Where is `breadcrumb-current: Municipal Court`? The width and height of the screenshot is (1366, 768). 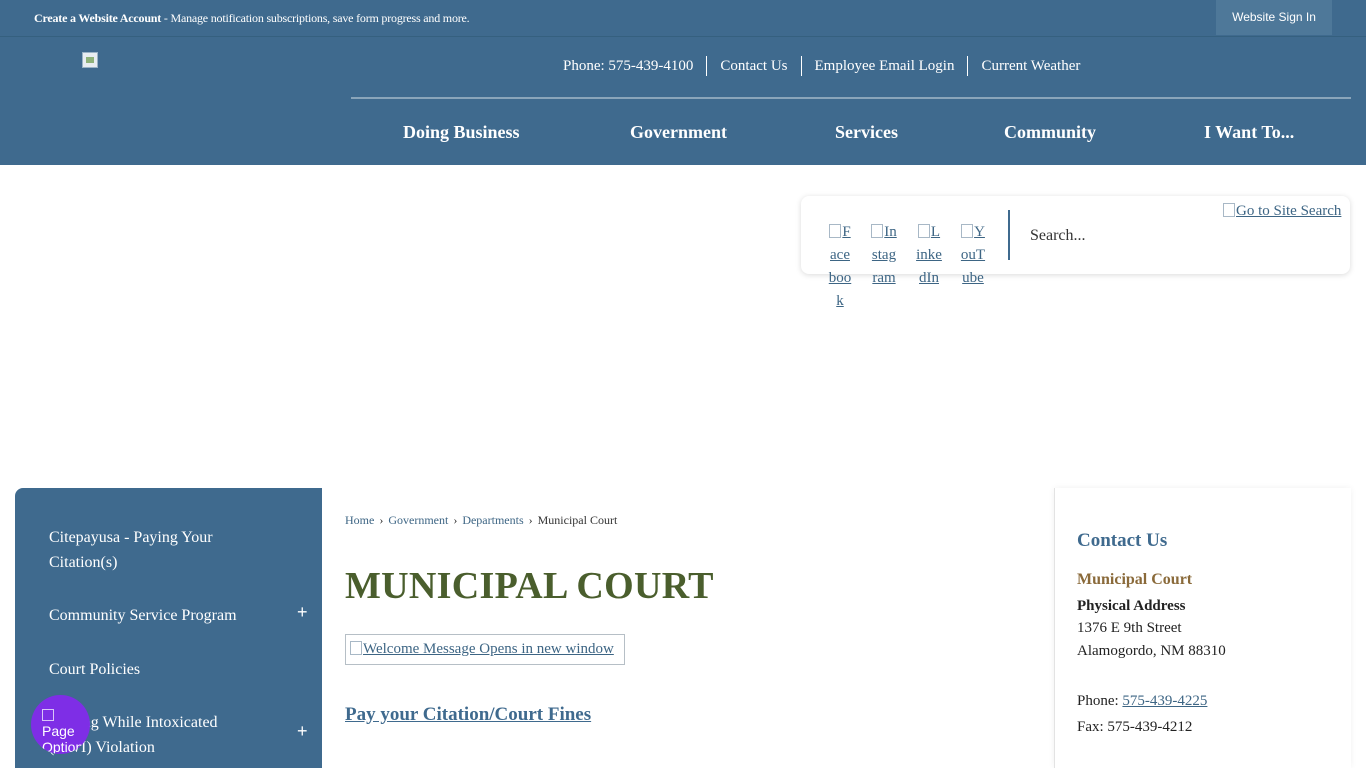
breadcrumb-current: Municipal Court is located at coordinates (577, 520).